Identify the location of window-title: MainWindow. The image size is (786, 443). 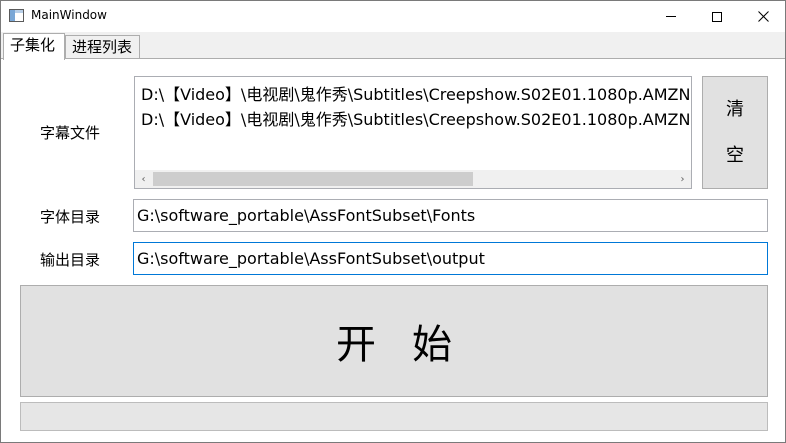
(69, 15).